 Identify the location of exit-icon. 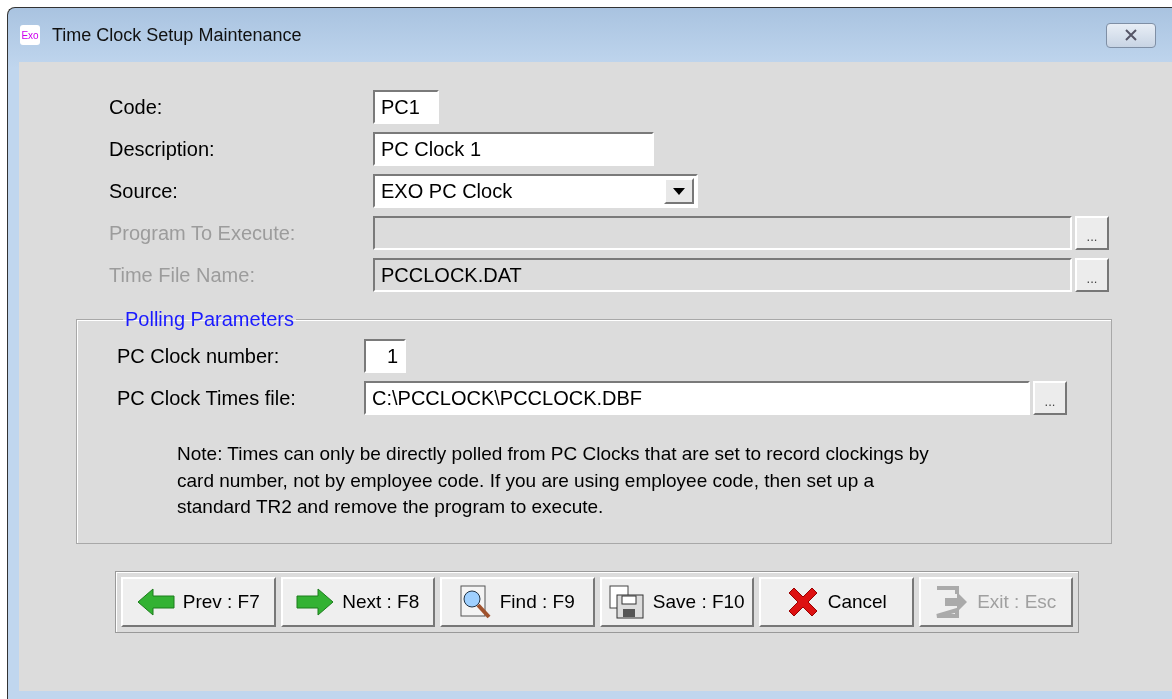
(952, 602).